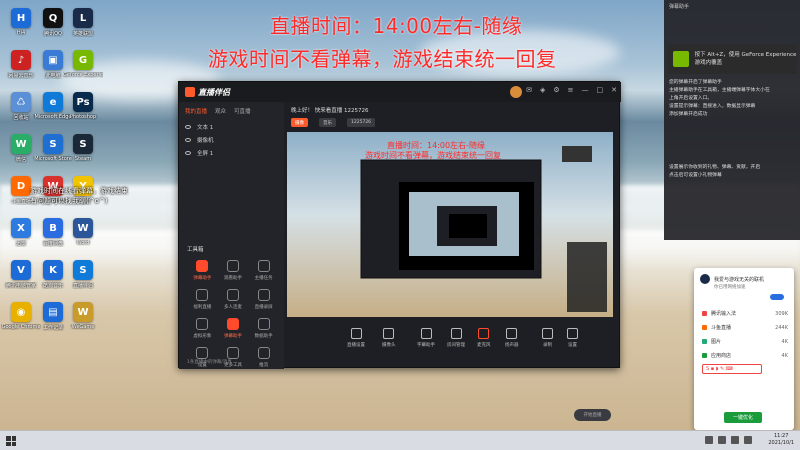  I want to click on desktop-icon: W WeGame, so click(83, 316).